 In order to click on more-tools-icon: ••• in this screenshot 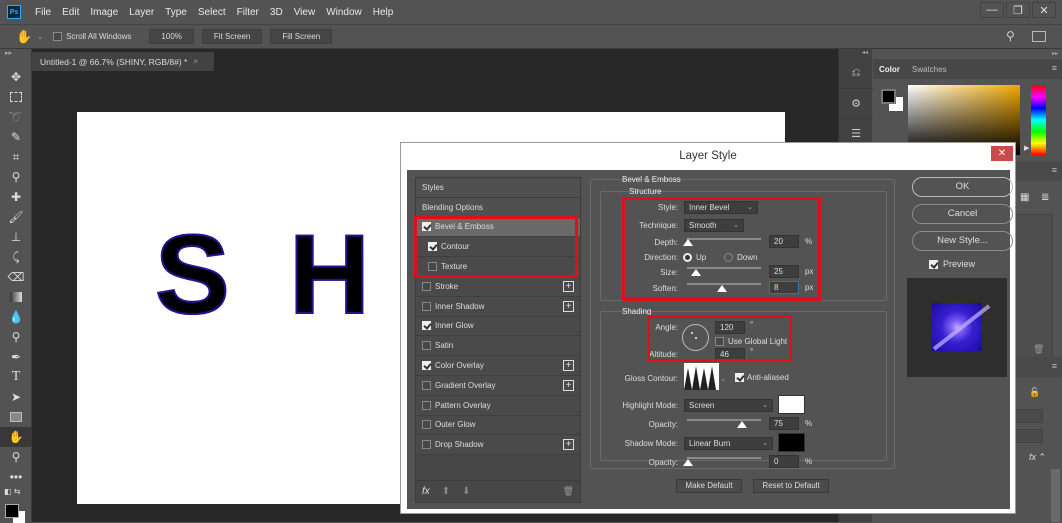, I will do `click(16, 477)`.